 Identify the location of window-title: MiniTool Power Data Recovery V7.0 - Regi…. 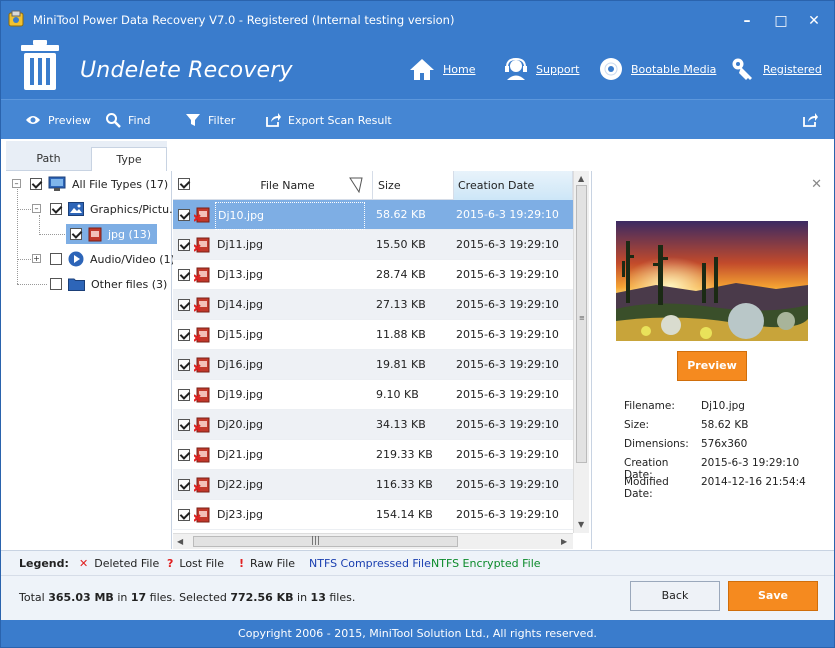
(244, 20).